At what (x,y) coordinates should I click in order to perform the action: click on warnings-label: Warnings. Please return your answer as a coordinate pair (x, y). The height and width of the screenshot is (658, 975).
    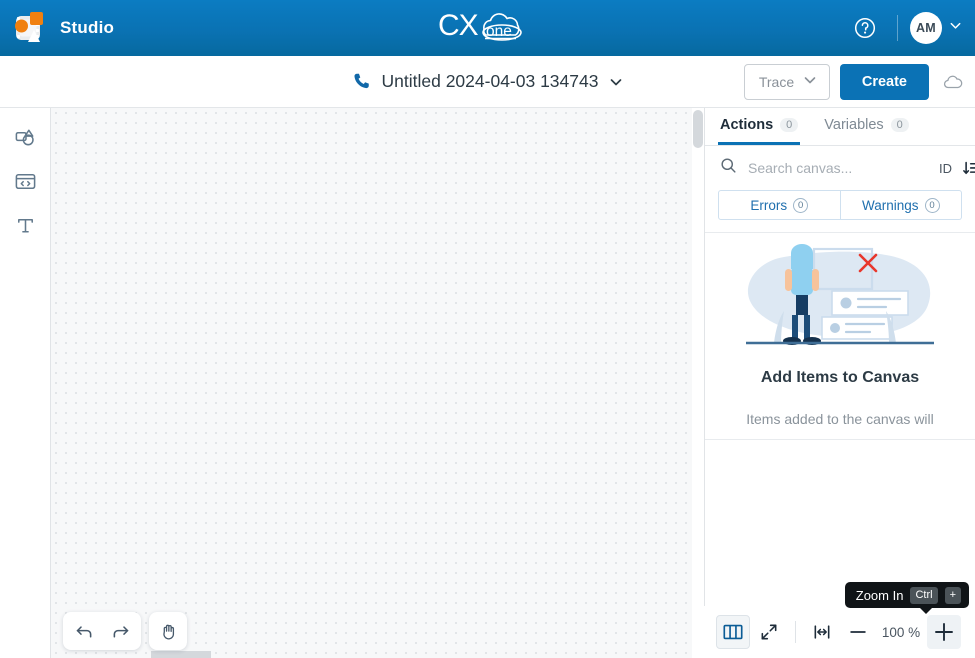
    Looking at the image, I should click on (890, 205).